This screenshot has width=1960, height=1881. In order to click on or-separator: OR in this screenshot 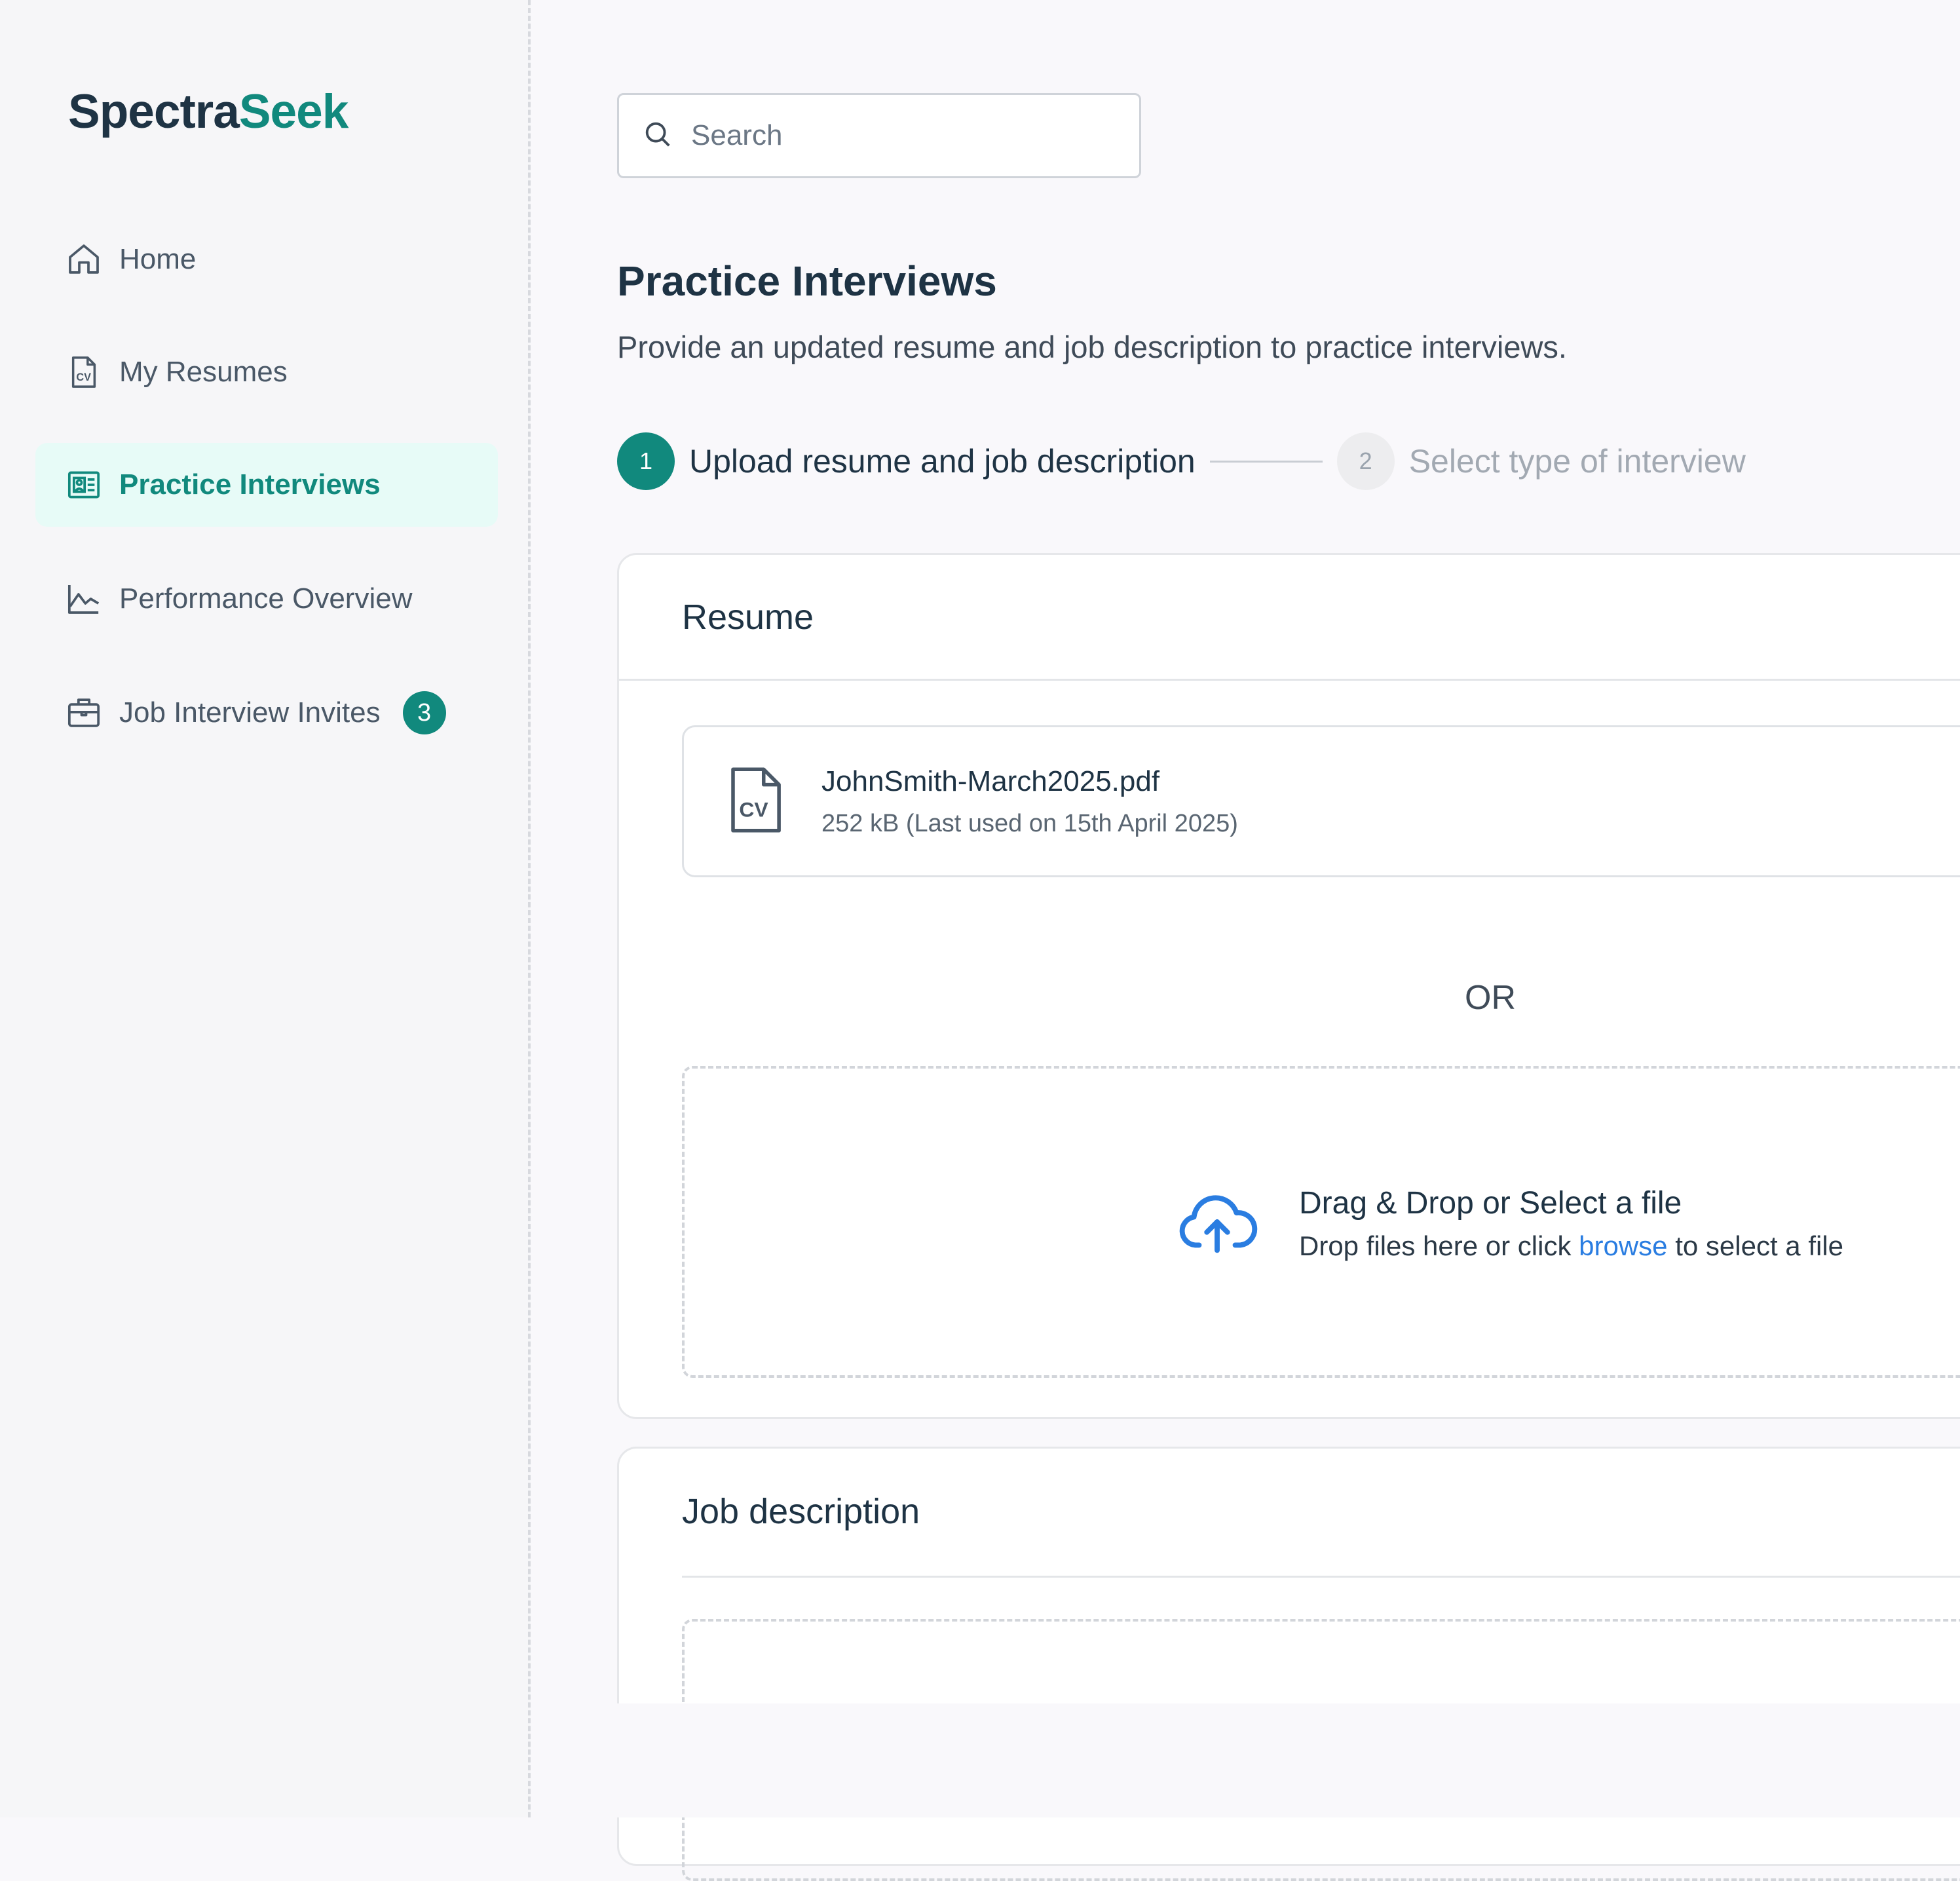, I will do `click(1490, 998)`.